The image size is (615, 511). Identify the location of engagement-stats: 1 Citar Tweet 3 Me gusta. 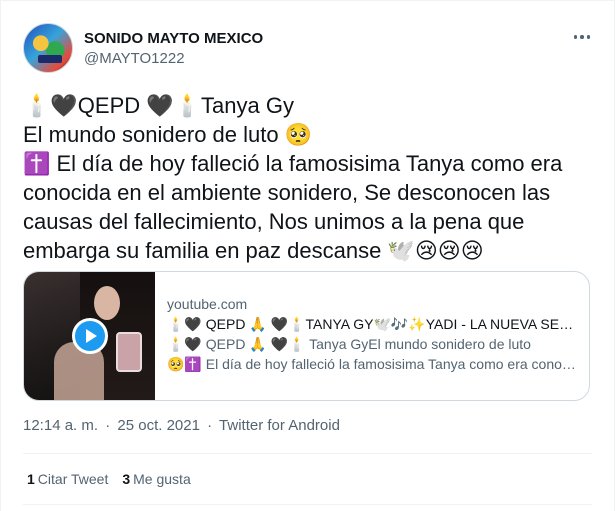
(109, 479).